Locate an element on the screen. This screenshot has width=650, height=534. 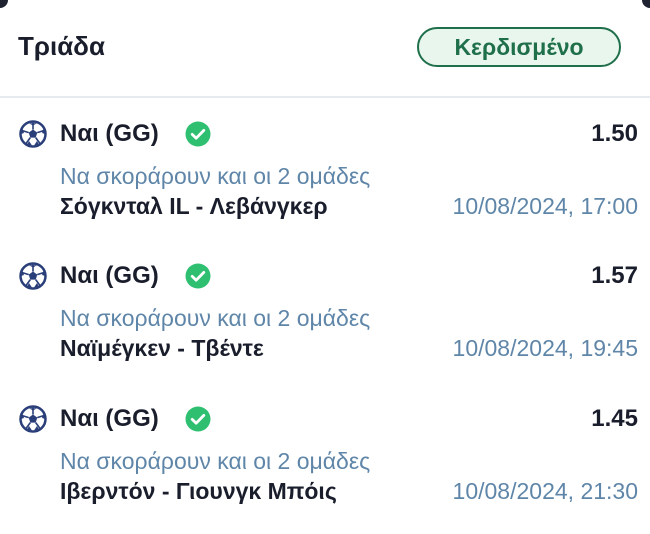
odds-value: 1.57 is located at coordinates (614, 275).